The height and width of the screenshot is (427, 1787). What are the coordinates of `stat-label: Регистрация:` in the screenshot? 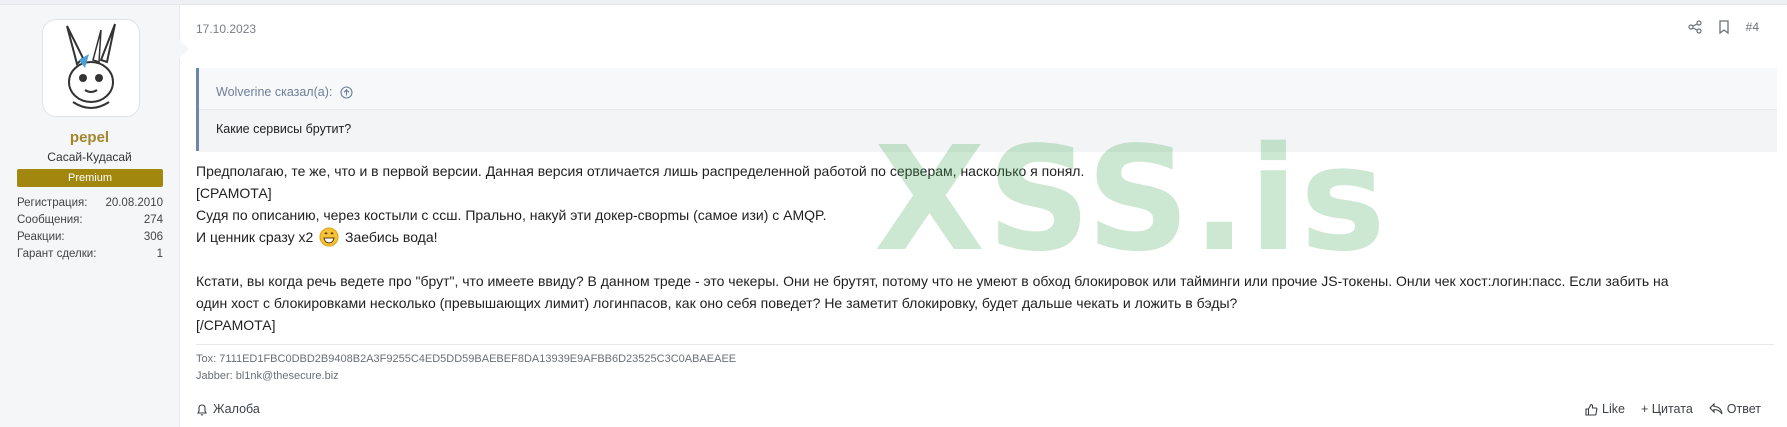 It's located at (52, 203).